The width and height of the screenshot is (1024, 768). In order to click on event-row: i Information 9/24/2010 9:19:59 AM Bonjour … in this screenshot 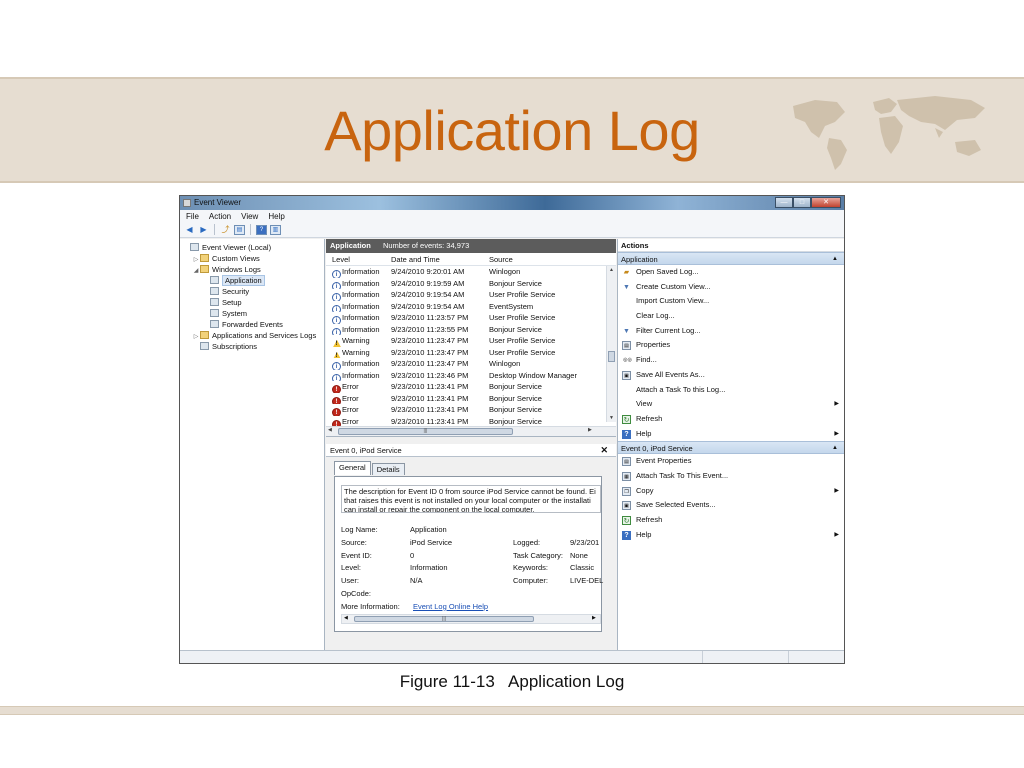, I will do `click(471, 283)`.